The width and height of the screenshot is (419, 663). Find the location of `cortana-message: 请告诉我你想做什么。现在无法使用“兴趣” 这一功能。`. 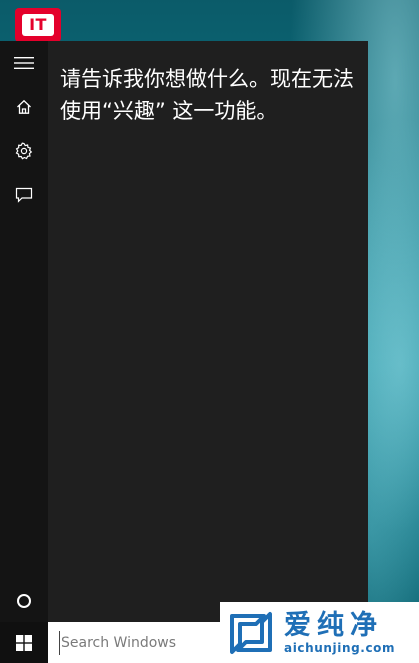

cortana-message: 请告诉我你想做什么。现在无法使用“兴趣” 这一功能。 is located at coordinates (207, 95).